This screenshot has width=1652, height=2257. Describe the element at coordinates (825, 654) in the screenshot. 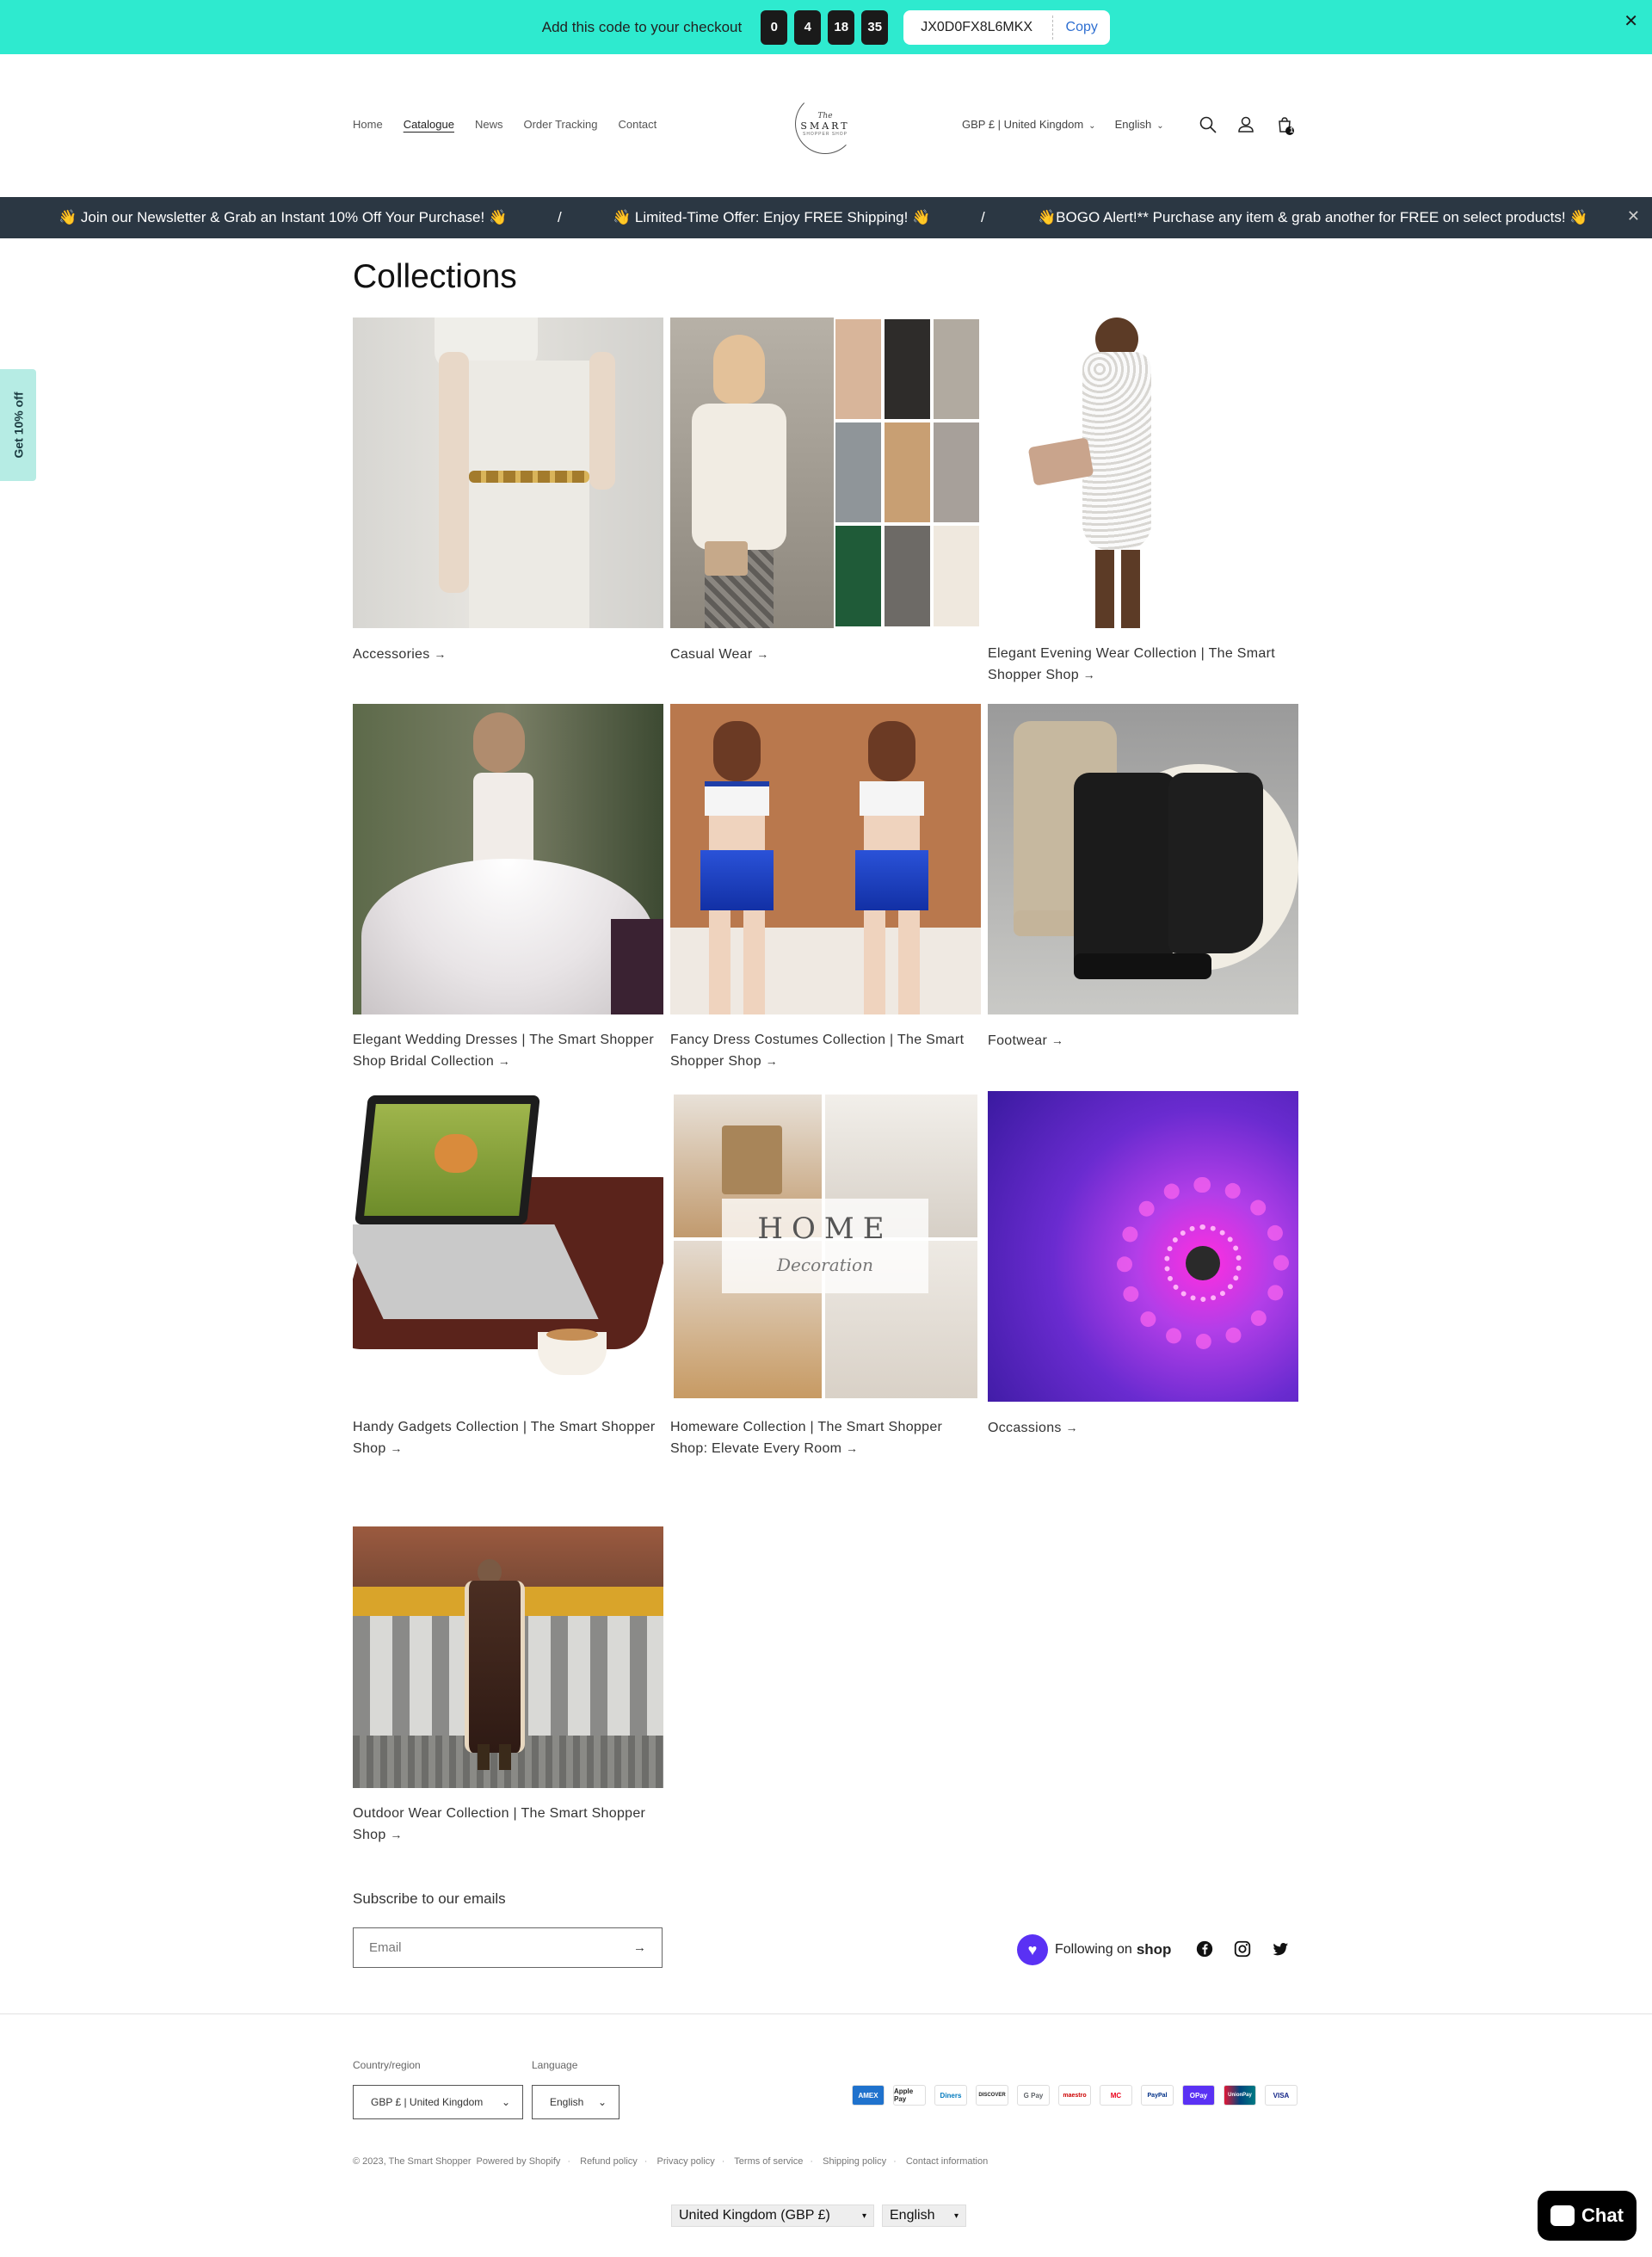

I see `collection-title: Casual Wear →` at that location.